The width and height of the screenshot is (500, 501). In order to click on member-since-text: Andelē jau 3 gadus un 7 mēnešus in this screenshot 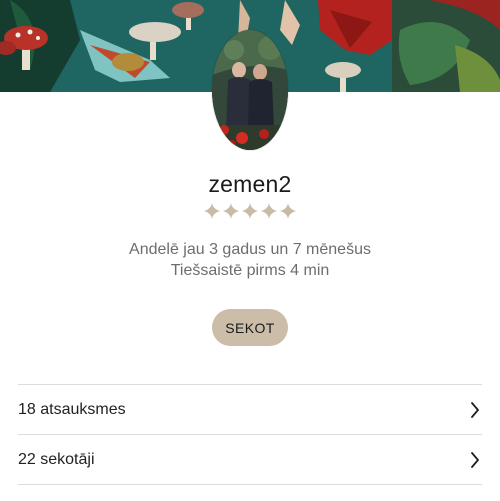, I will do `click(250, 249)`.